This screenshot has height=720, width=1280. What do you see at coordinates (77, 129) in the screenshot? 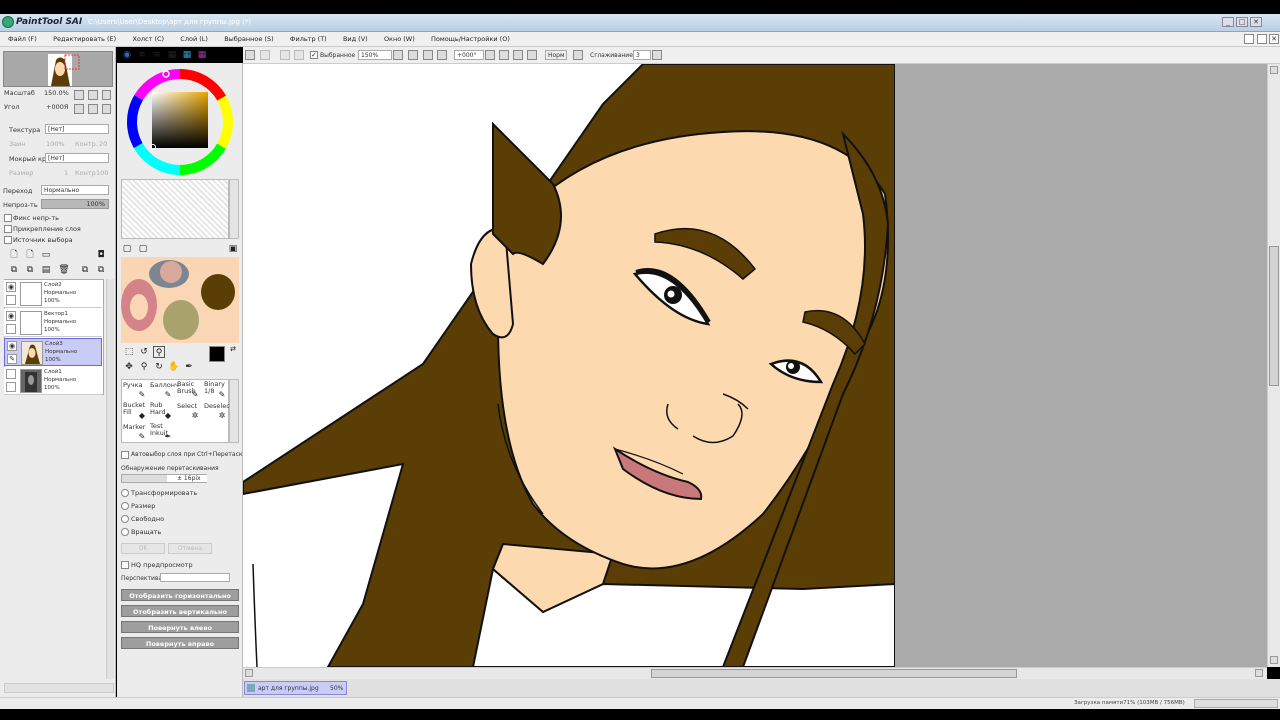
I see `texture-select: [Нет]` at bounding box center [77, 129].